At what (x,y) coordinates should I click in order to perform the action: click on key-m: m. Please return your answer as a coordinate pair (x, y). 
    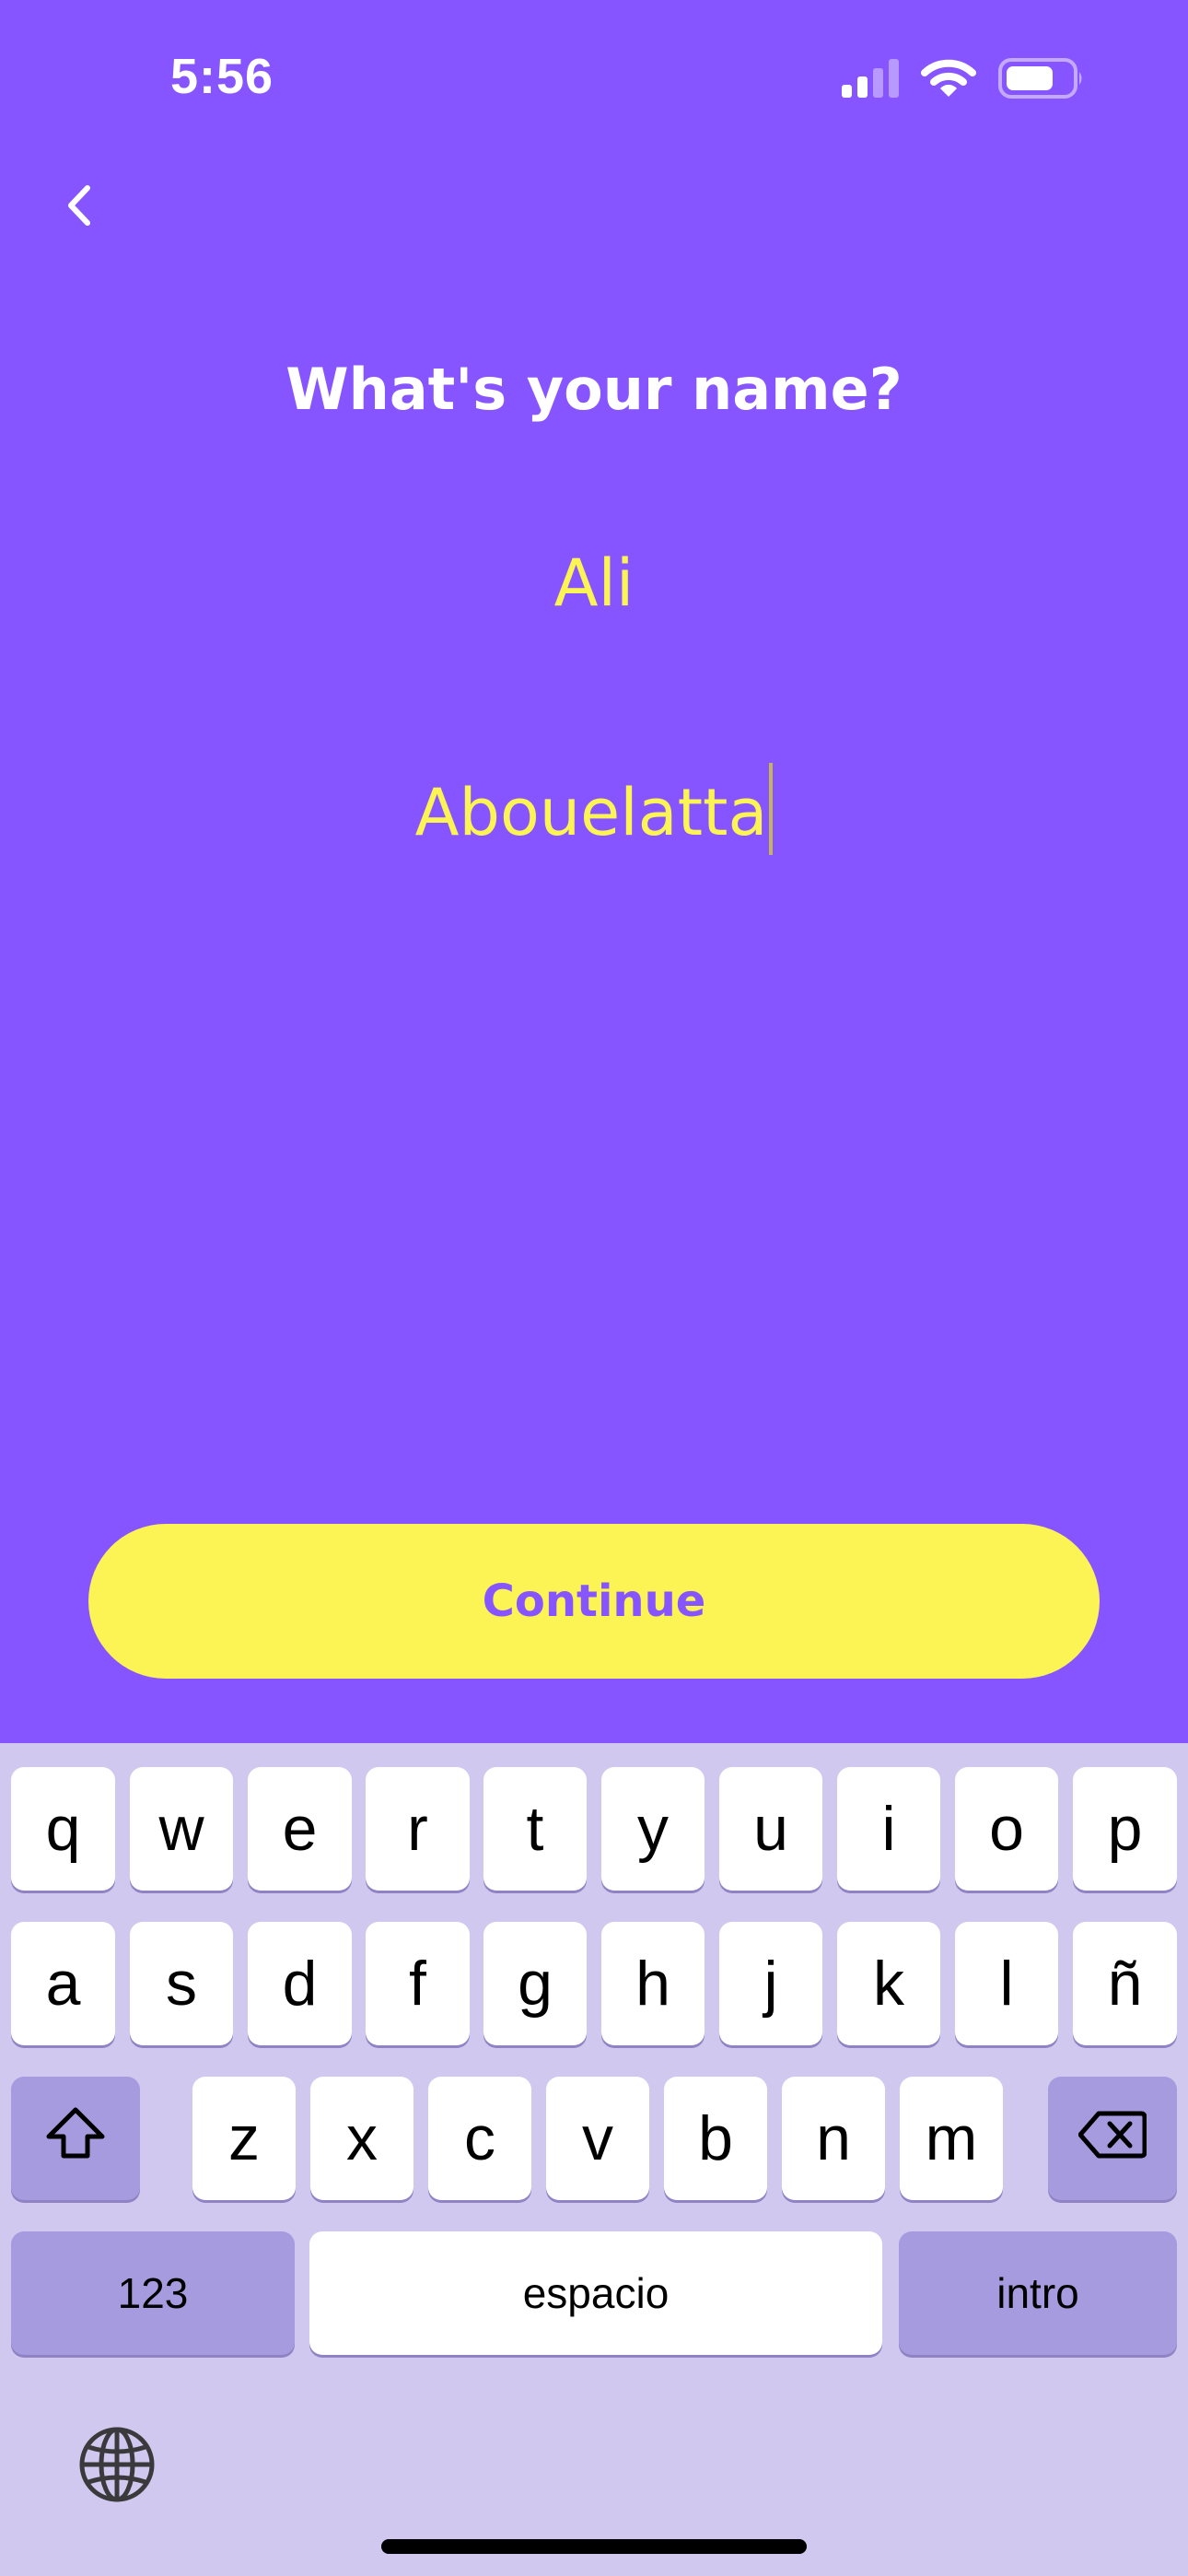
    Looking at the image, I should click on (951, 2138).